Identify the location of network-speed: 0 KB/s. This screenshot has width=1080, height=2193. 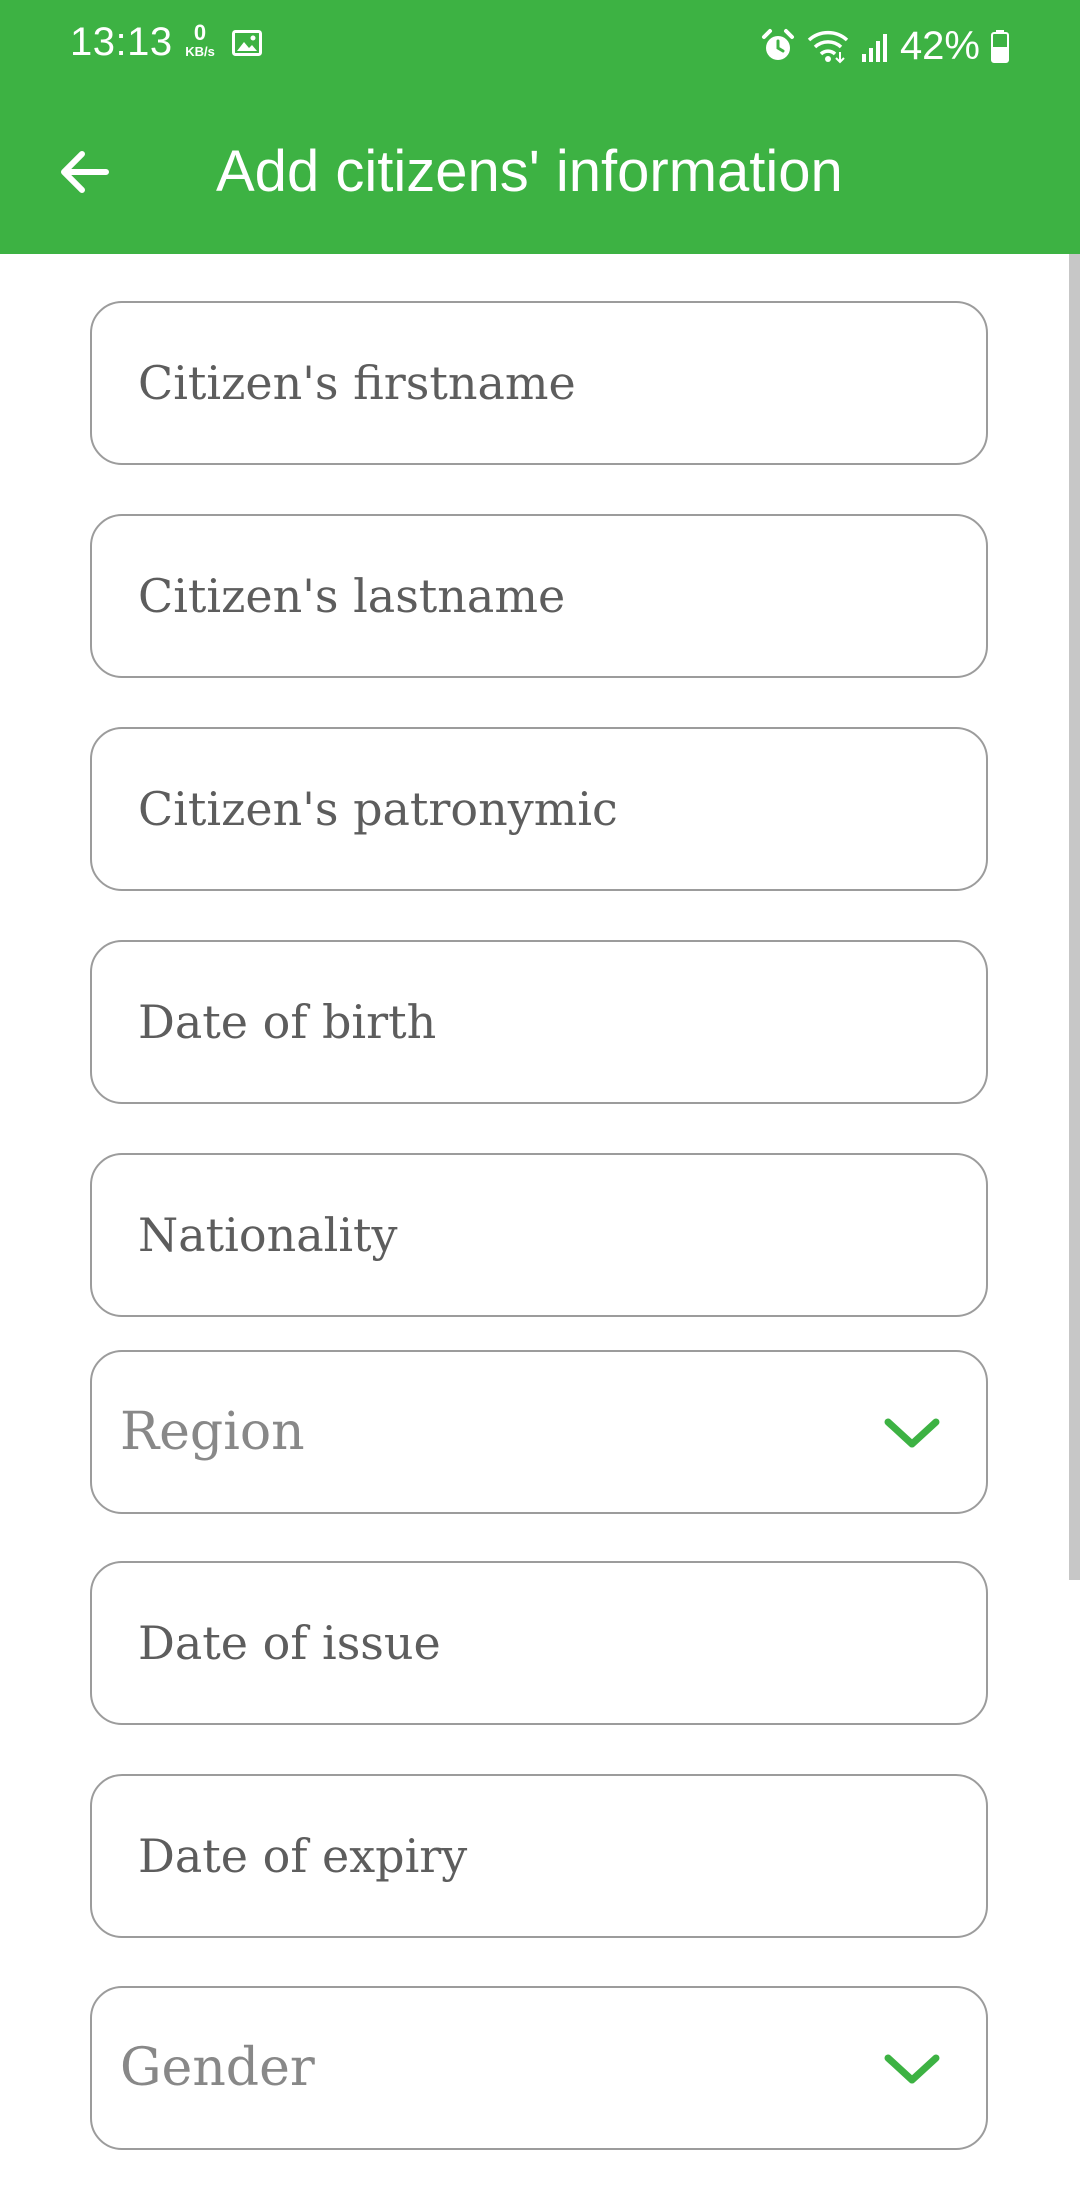
(200, 39).